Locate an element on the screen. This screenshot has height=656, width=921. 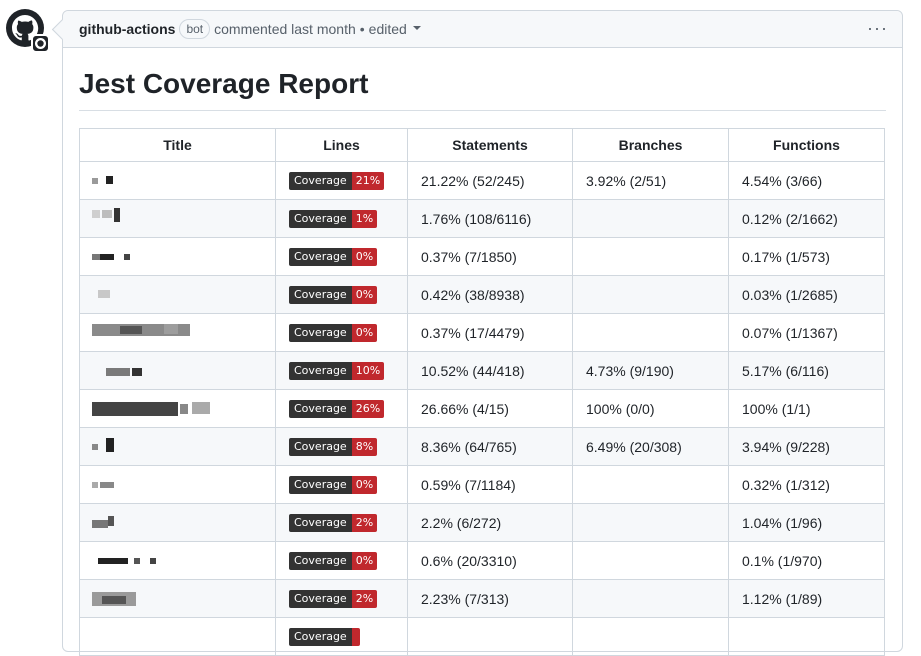
coverage-badge: Coverage 26% is located at coordinates (337, 409).